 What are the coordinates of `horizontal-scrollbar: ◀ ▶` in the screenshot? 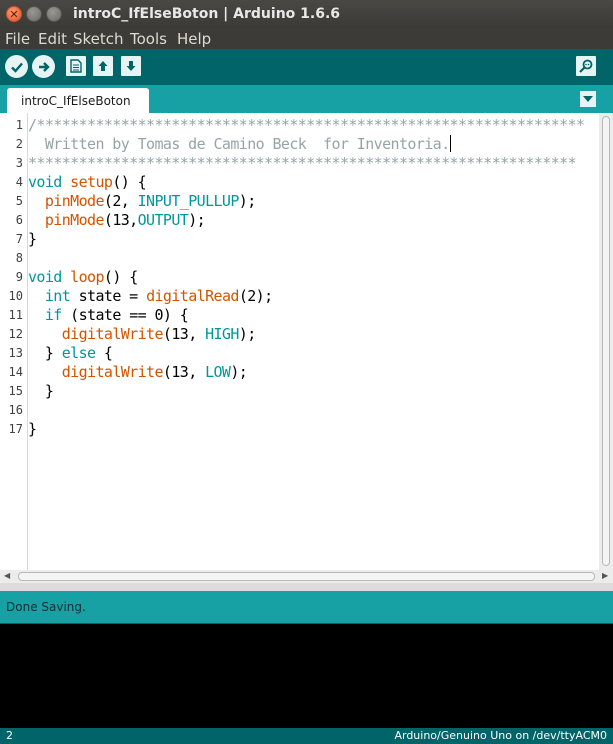 It's located at (306, 576).